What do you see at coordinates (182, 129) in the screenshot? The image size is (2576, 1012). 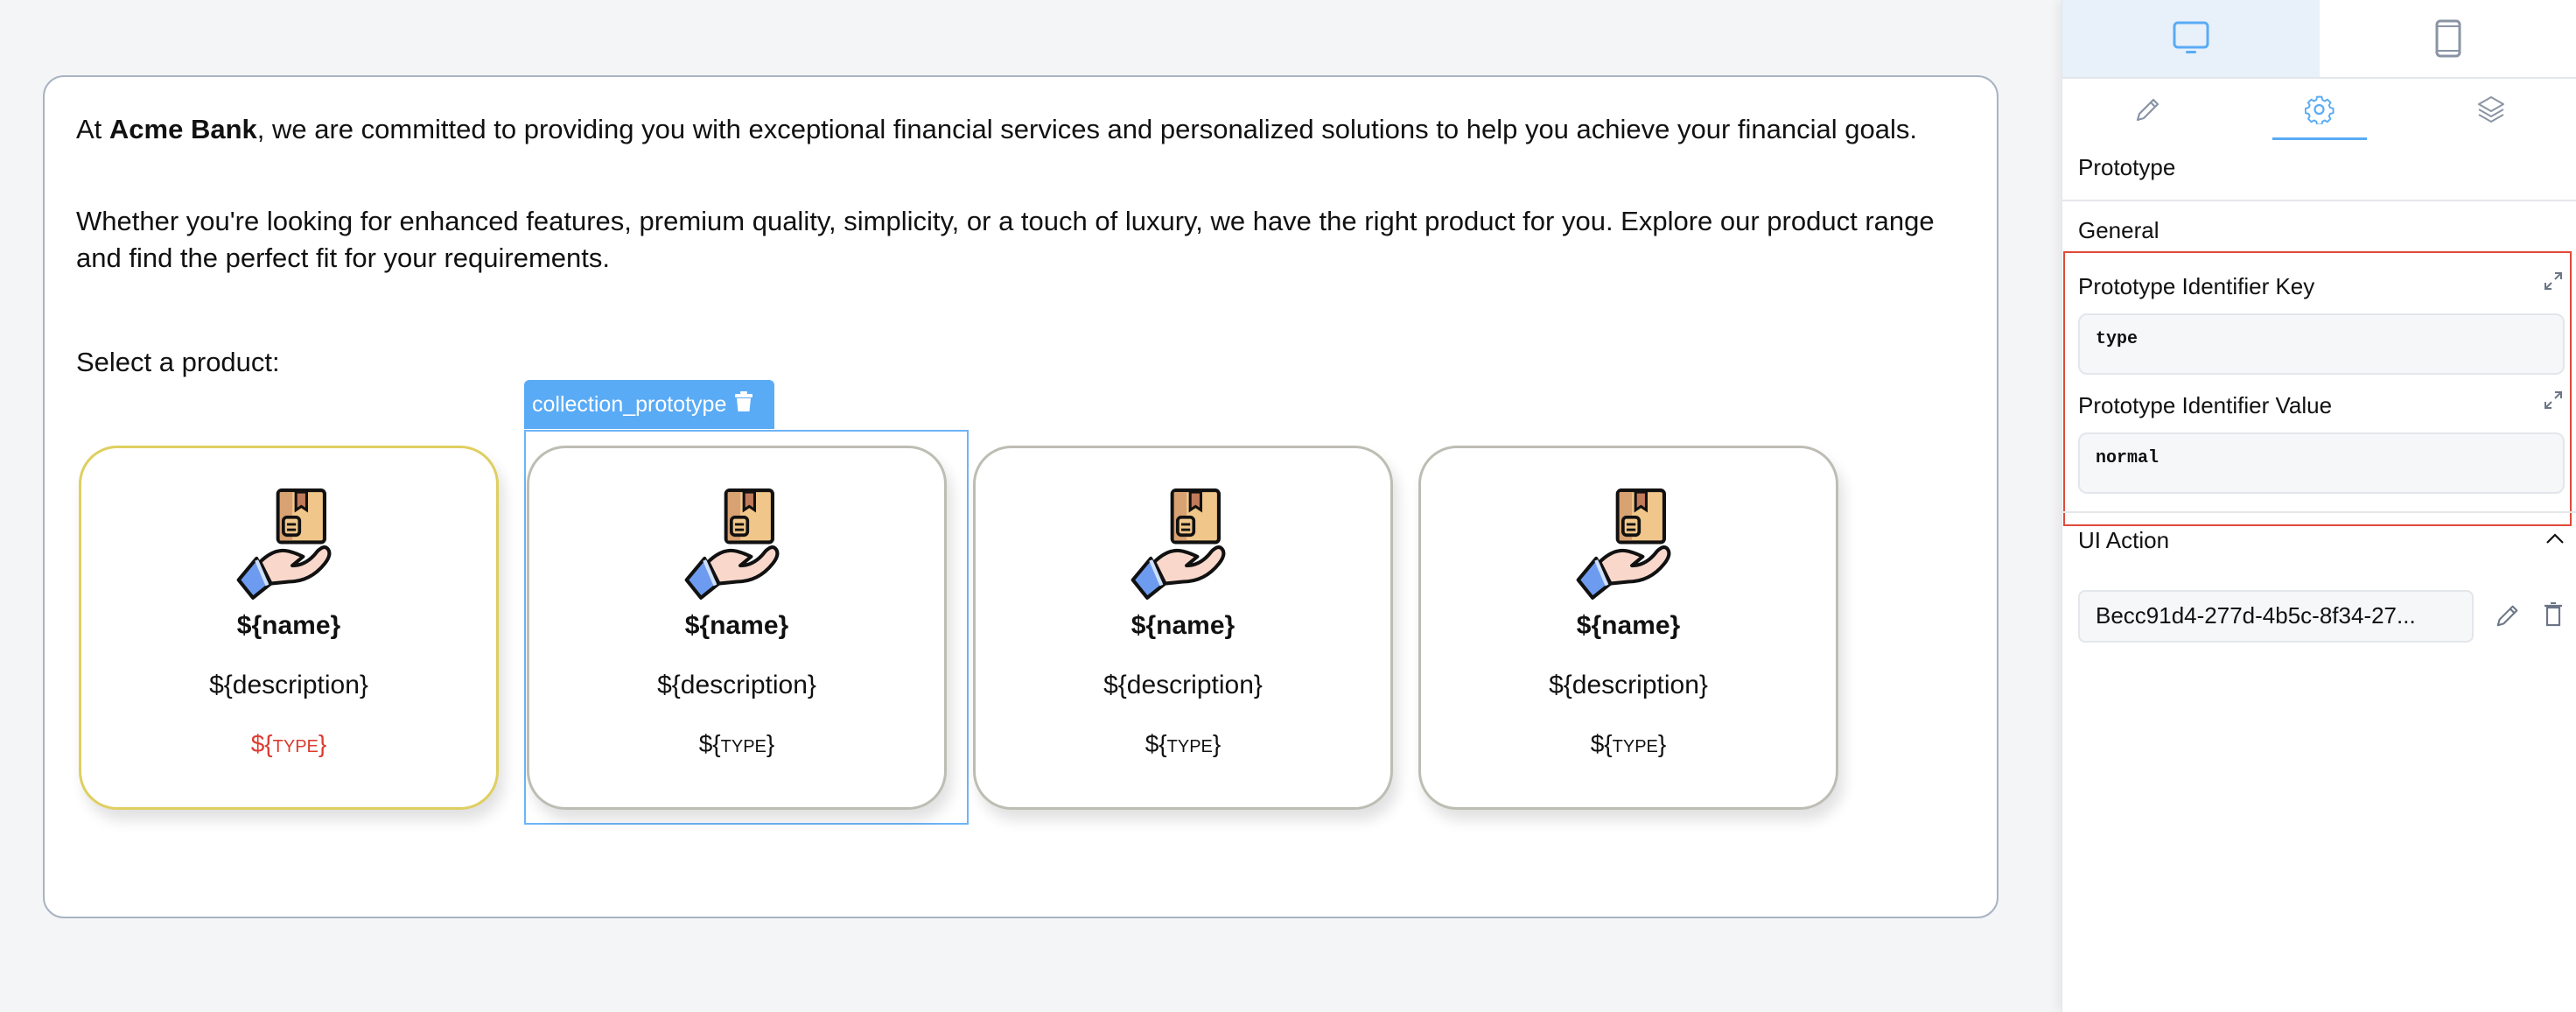 I see `brand-name: Acme Bank` at bounding box center [182, 129].